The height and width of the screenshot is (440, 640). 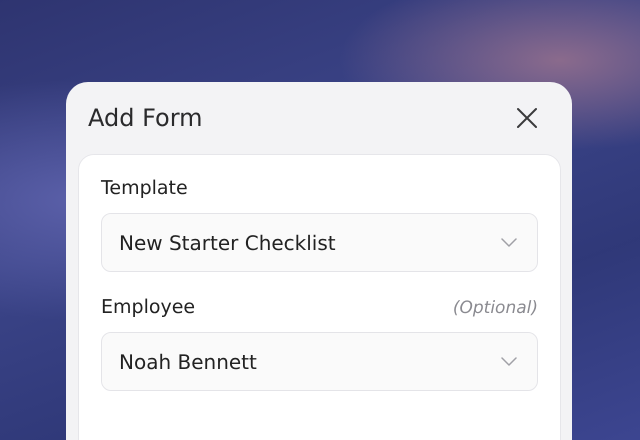 What do you see at coordinates (145, 118) in the screenshot?
I see `dialog-title: Add Form` at bounding box center [145, 118].